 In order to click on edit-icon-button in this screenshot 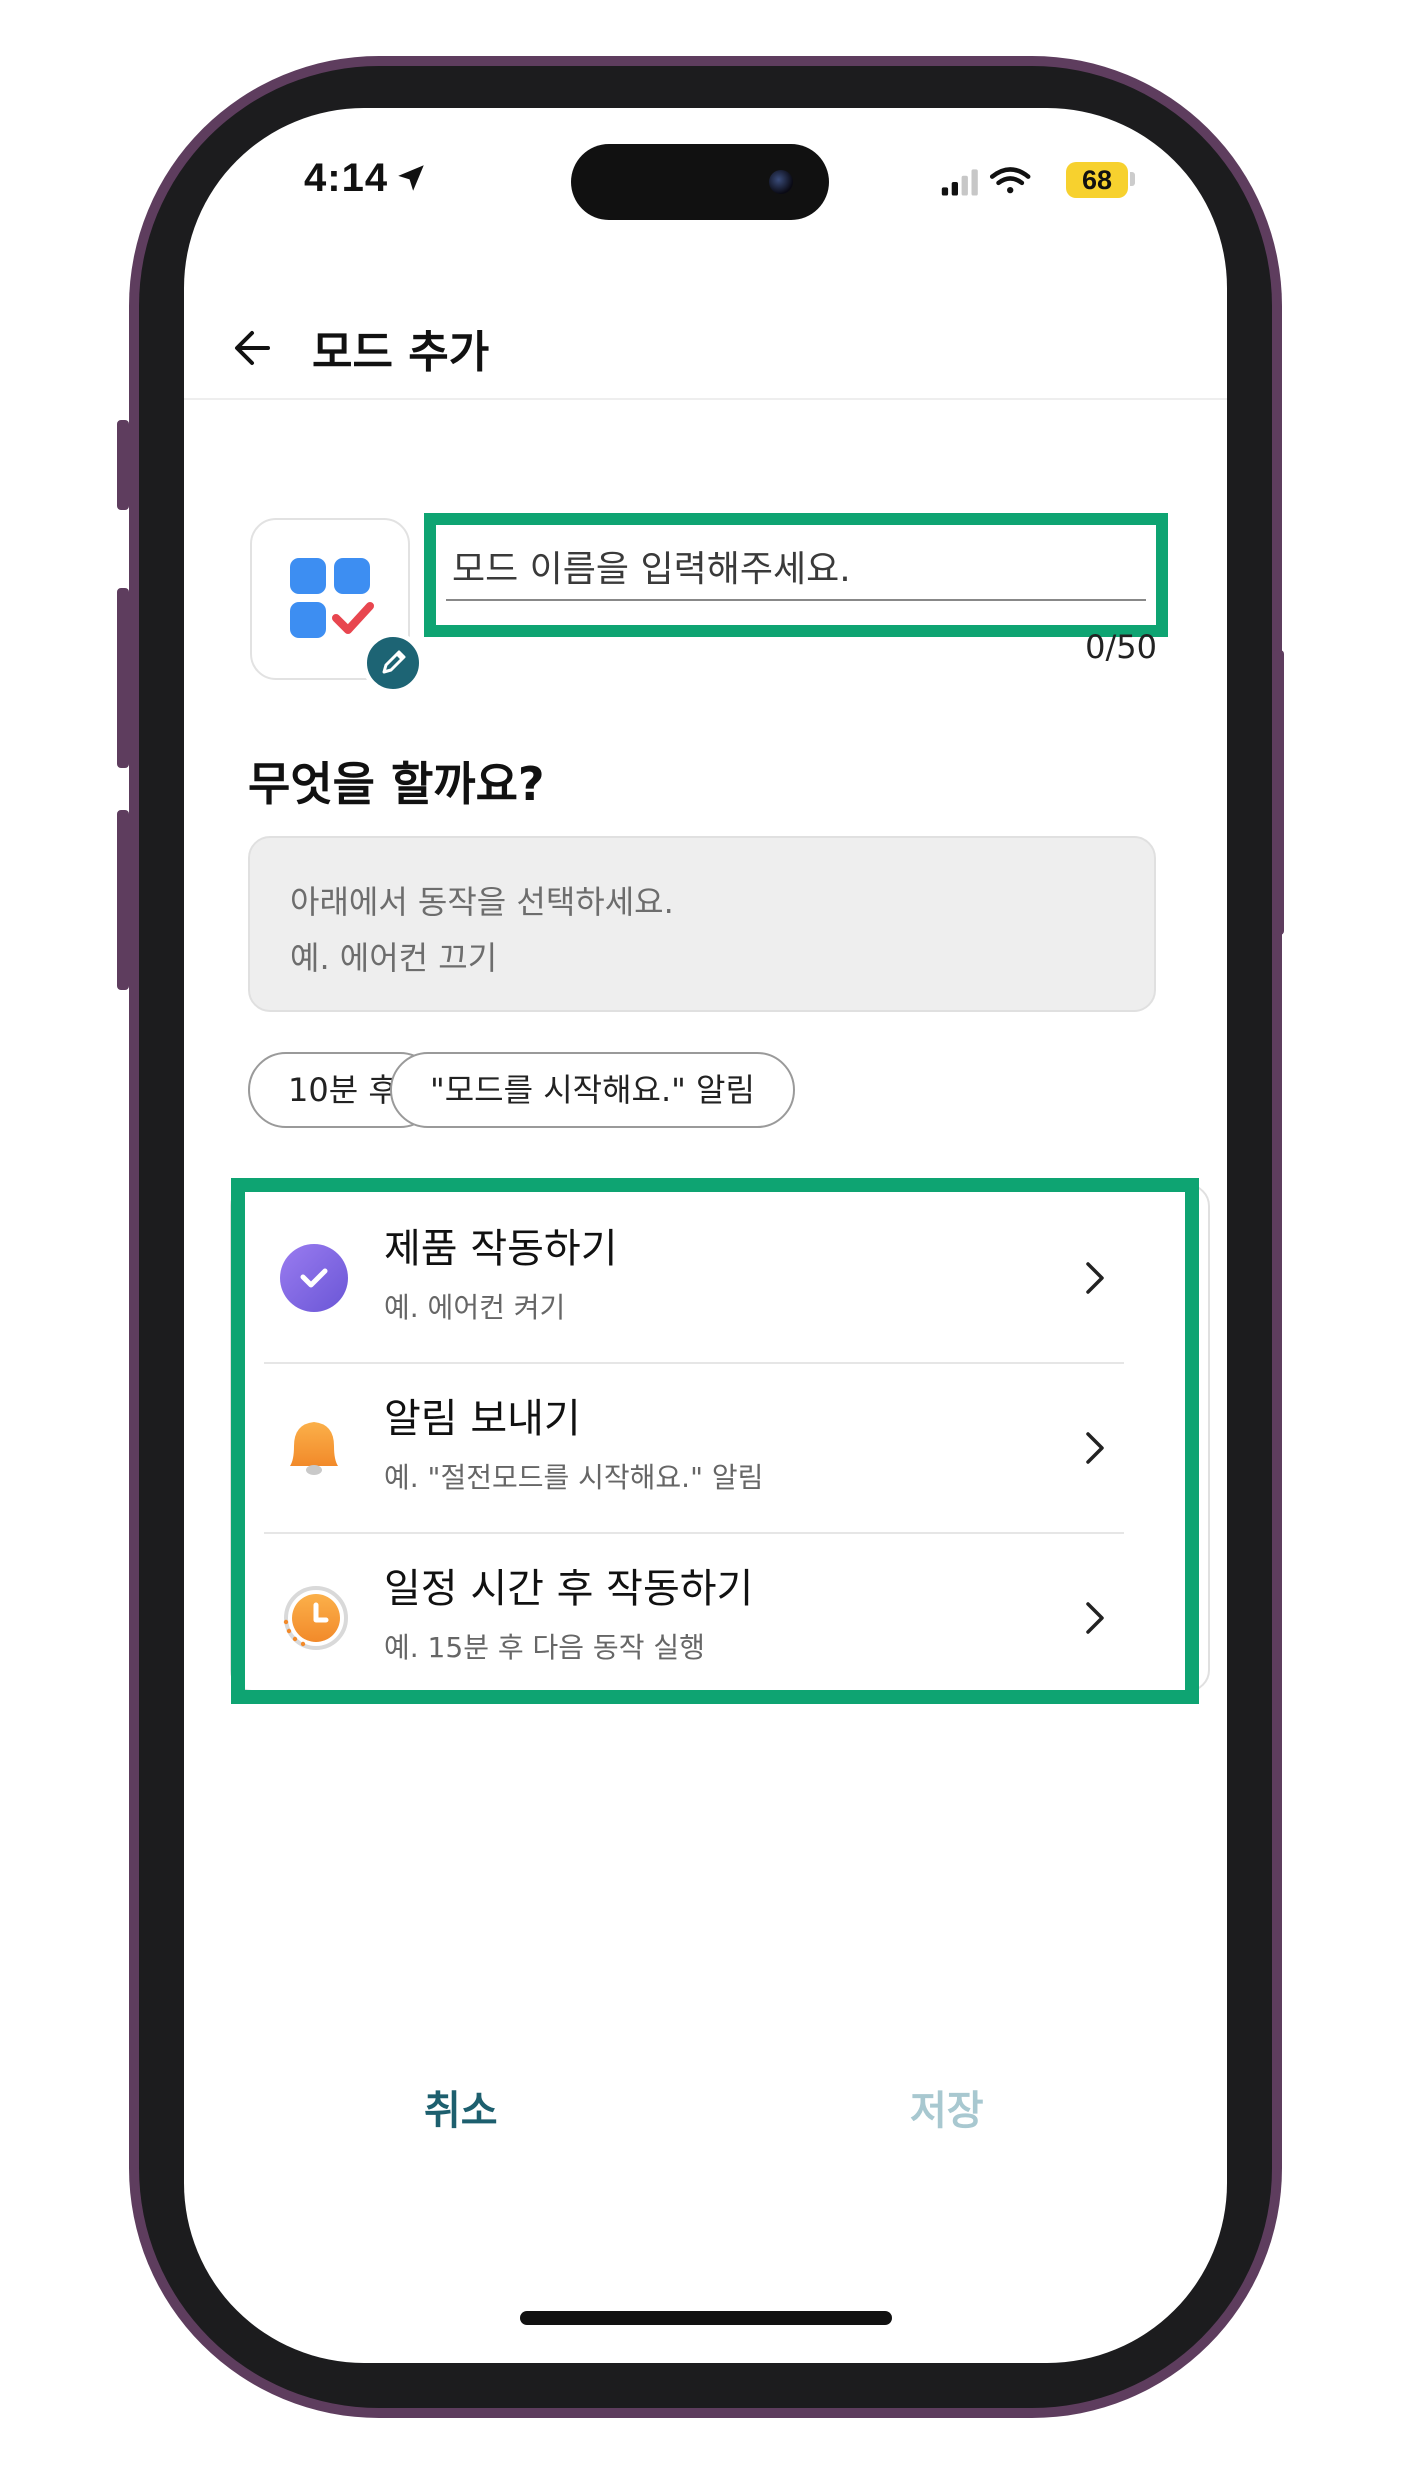, I will do `click(393, 663)`.